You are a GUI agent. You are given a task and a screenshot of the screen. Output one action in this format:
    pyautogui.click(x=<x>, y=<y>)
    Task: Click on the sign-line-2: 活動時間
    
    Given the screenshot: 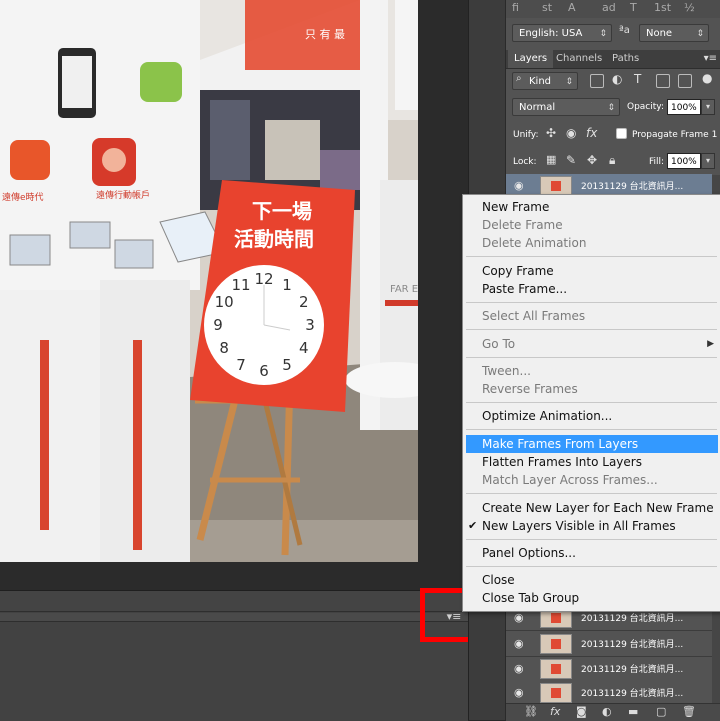 What is the action you would take?
    pyautogui.click(x=274, y=239)
    